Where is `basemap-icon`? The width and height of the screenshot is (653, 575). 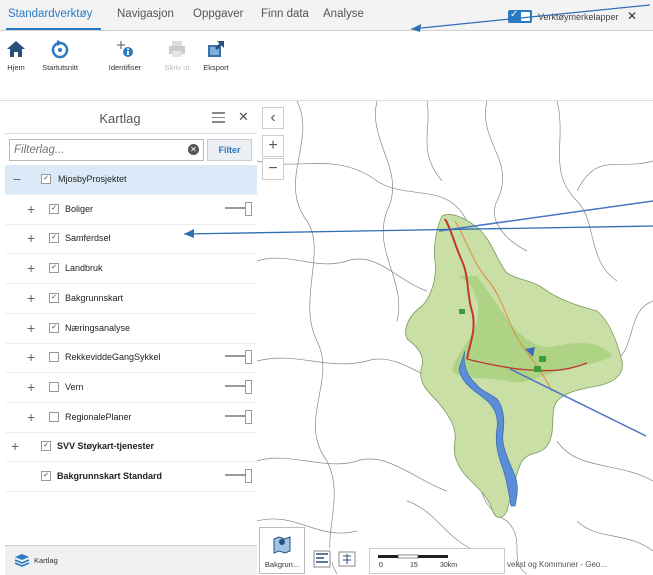
basemap-icon is located at coordinates (282, 545).